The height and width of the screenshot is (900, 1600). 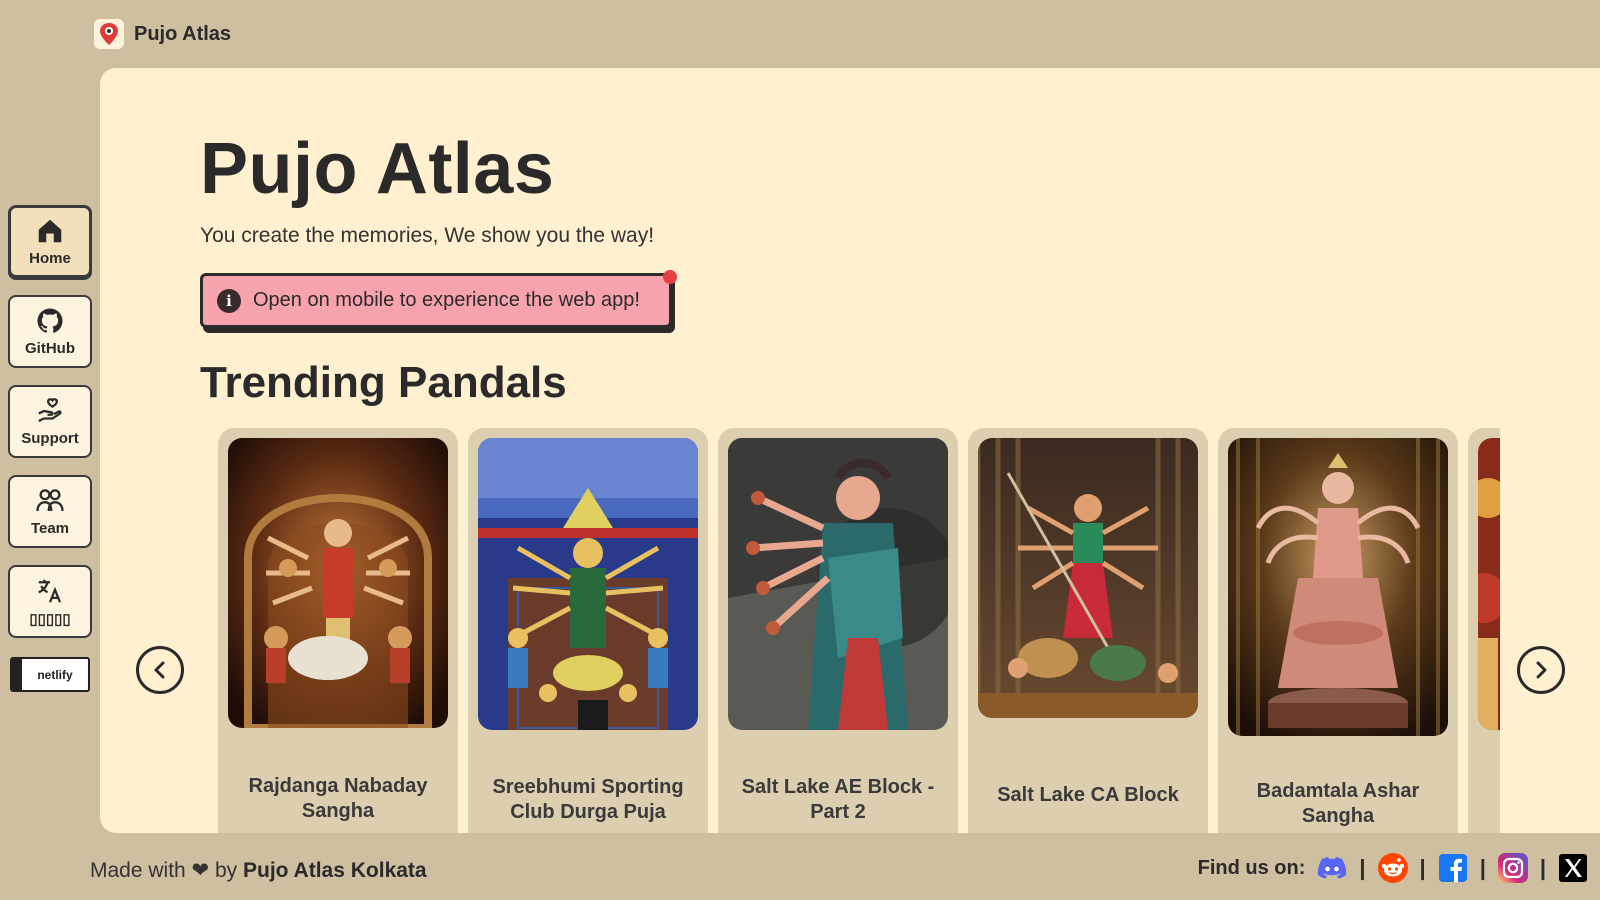 I want to click on instagram-icon, so click(x=1512, y=868).